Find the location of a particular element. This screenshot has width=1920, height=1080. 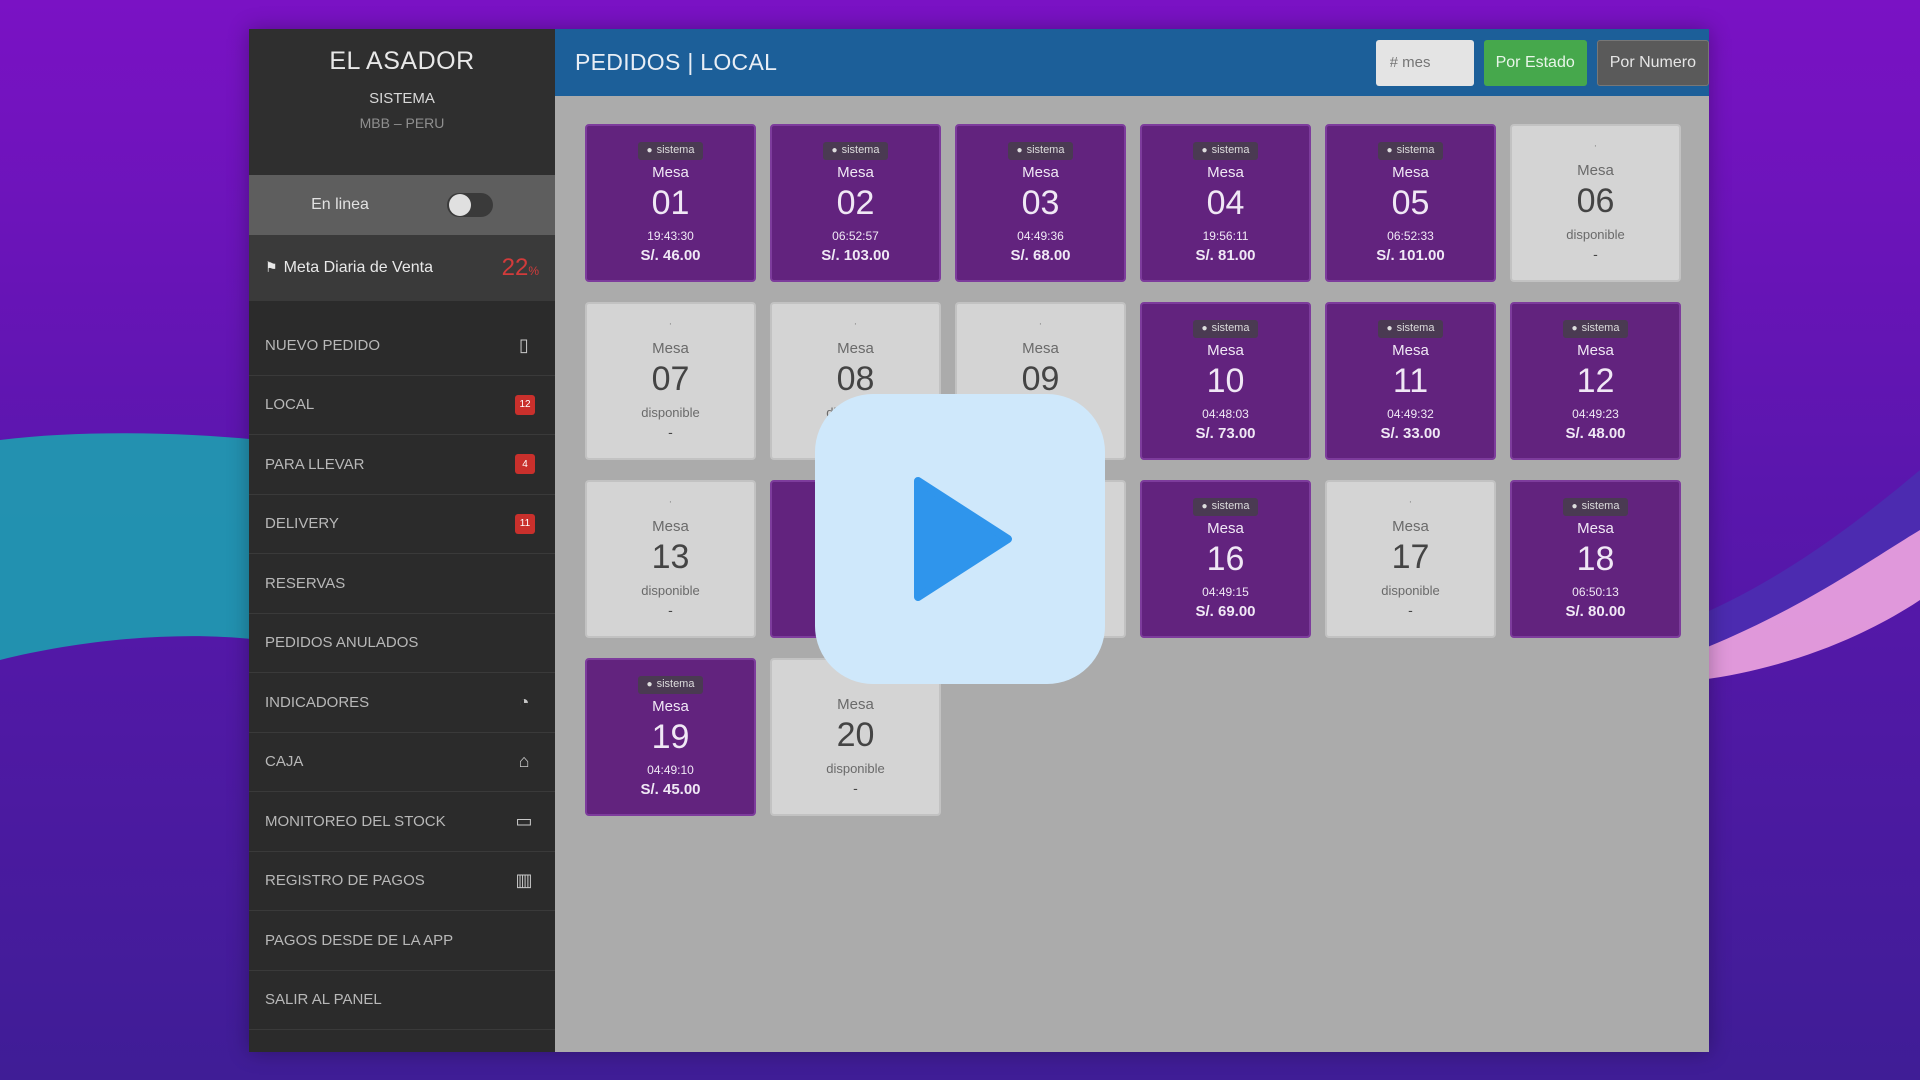

table-card: ● sistema Mesa 12 04:49:23 S/. 48.00 is located at coordinates (1595, 381).